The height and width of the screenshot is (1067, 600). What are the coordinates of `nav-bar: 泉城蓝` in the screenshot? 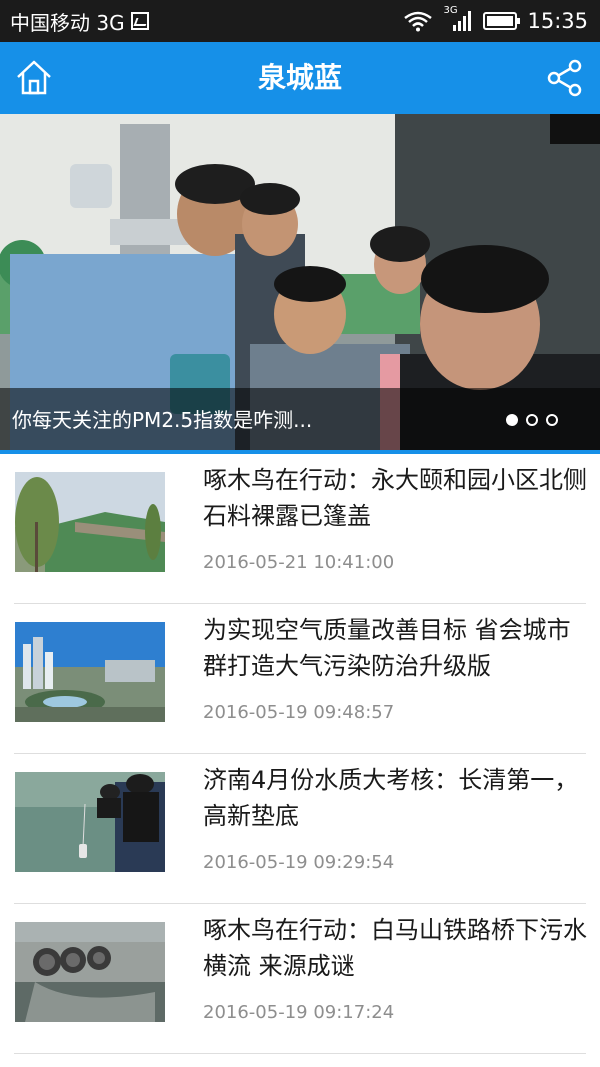 It's located at (300, 78).